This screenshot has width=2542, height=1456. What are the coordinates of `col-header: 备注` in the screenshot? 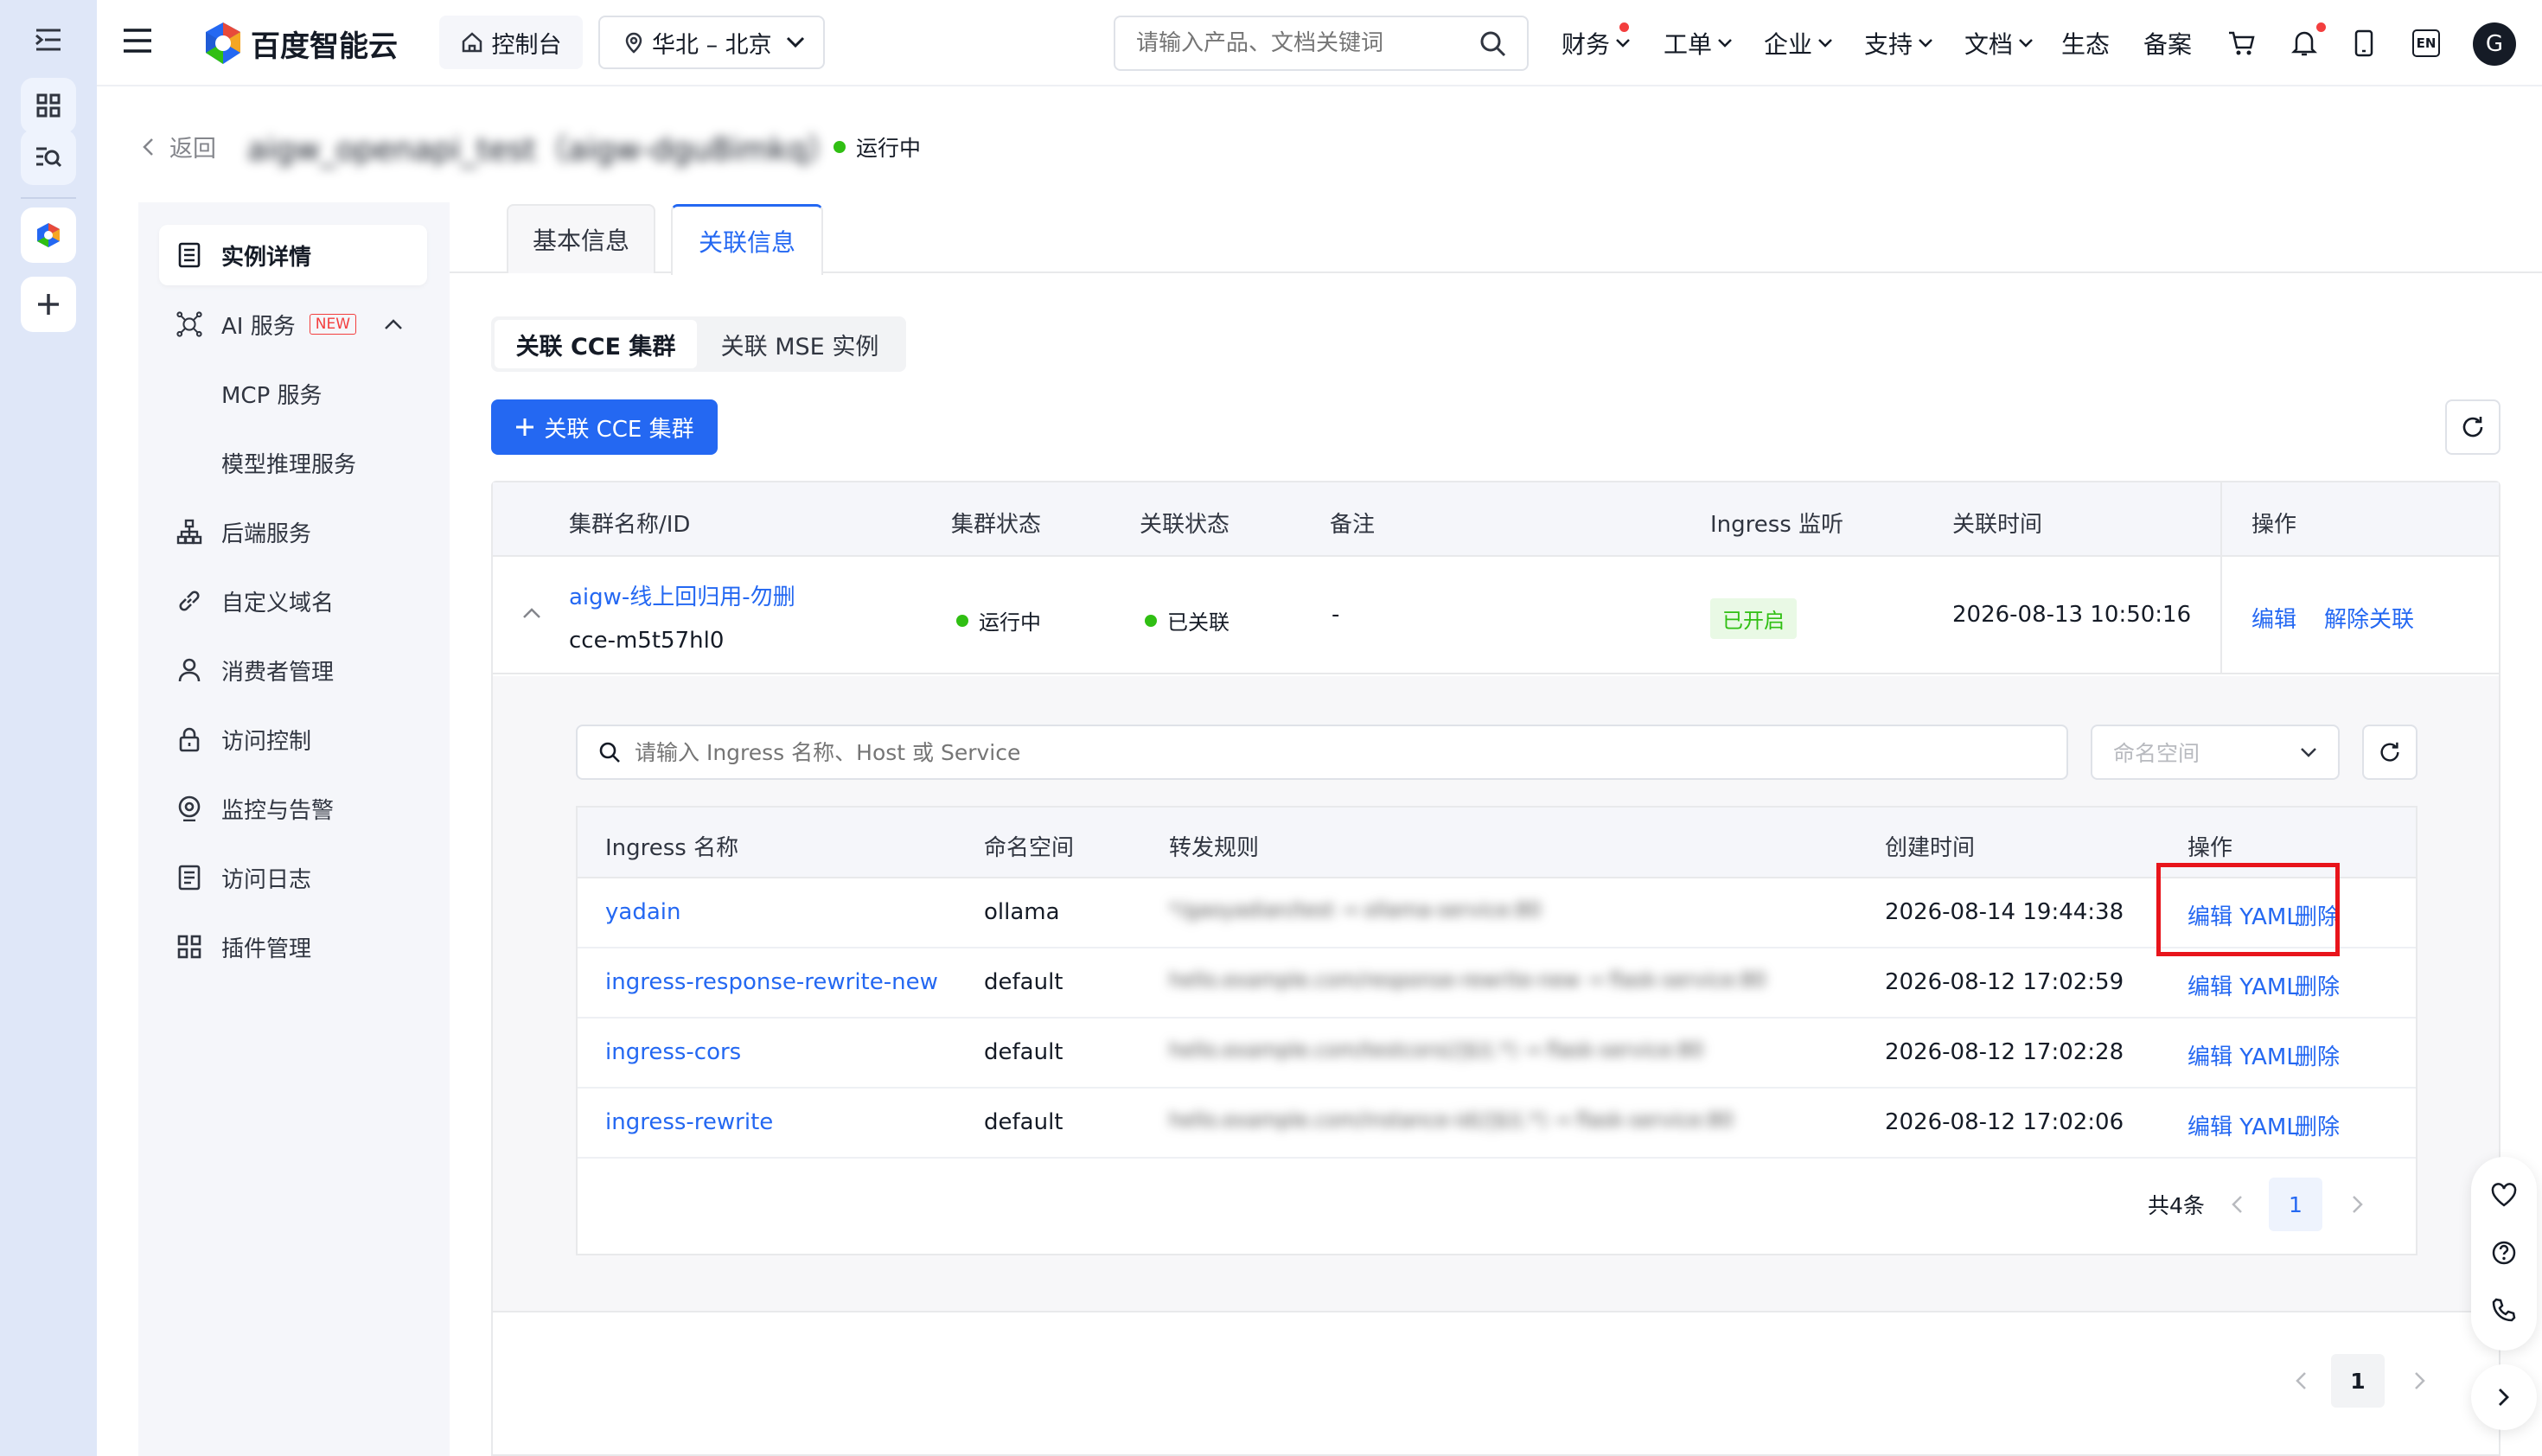 It's located at (1353, 525).